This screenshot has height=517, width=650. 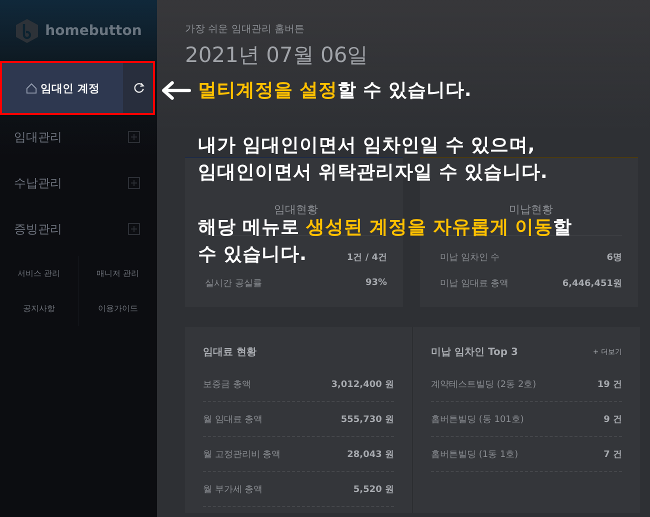 I want to click on panel-title: 임대료 현황, so click(x=230, y=352).